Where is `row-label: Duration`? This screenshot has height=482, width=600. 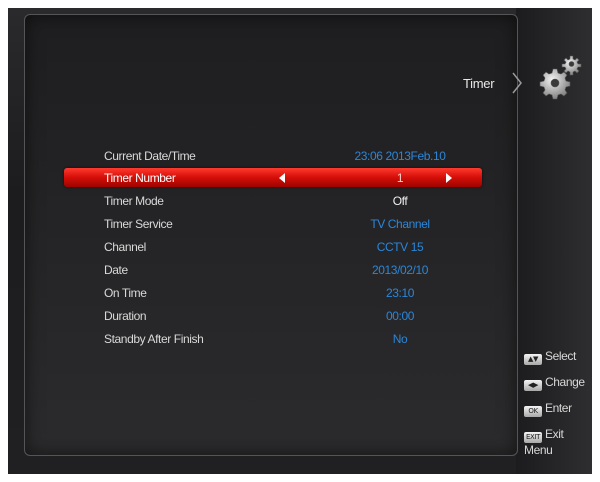 row-label: Duration is located at coordinates (125, 316).